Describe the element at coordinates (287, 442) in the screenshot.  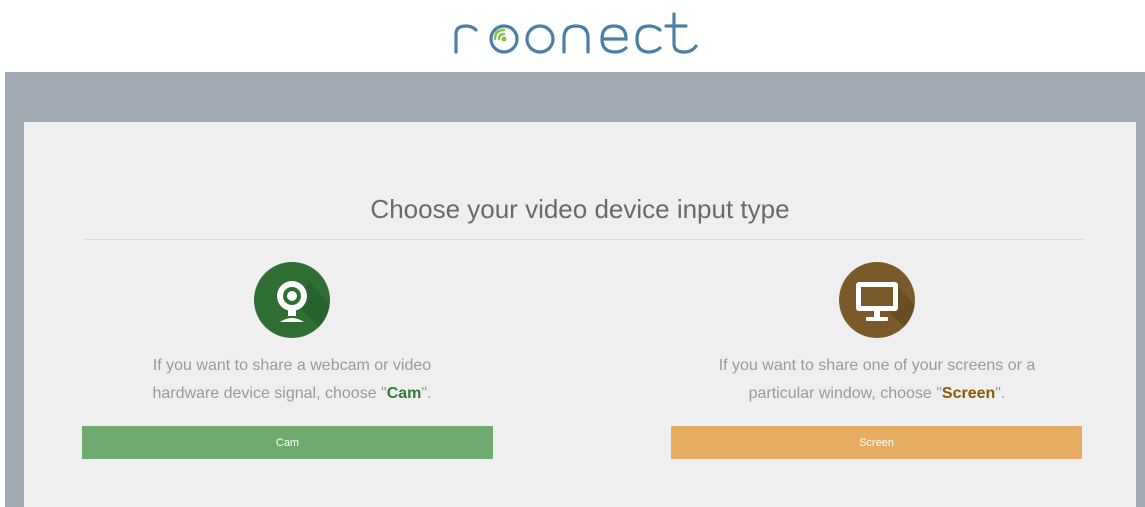
I see `cam-button: Cam` at that location.